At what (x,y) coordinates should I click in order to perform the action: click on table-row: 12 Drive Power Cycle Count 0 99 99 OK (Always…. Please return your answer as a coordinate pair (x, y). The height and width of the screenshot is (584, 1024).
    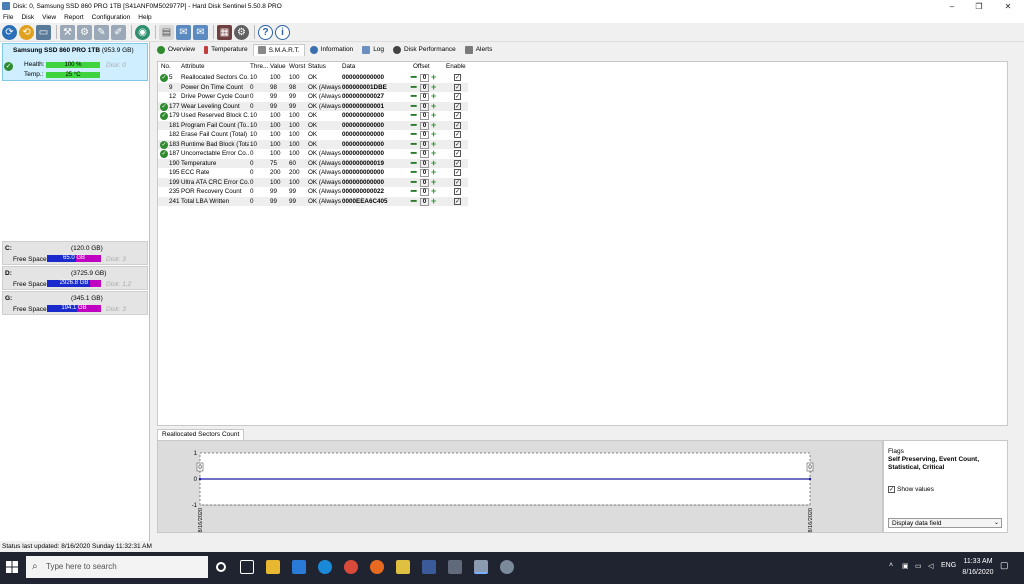
    Looking at the image, I should click on (313, 97).